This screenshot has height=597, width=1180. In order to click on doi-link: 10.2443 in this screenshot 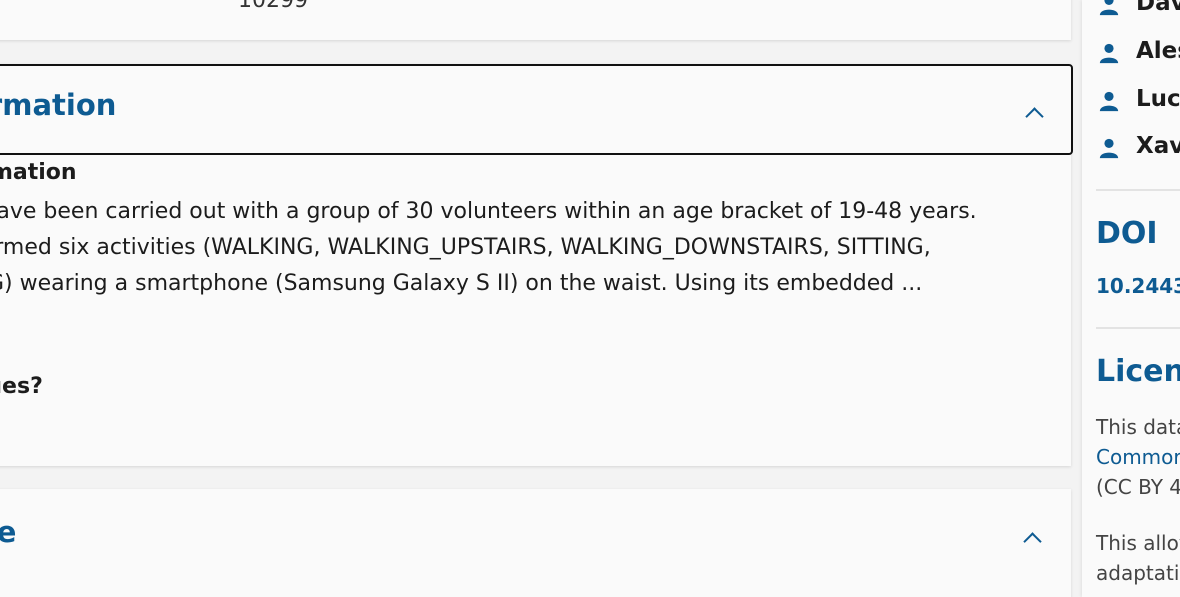, I will do `click(1138, 286)`.